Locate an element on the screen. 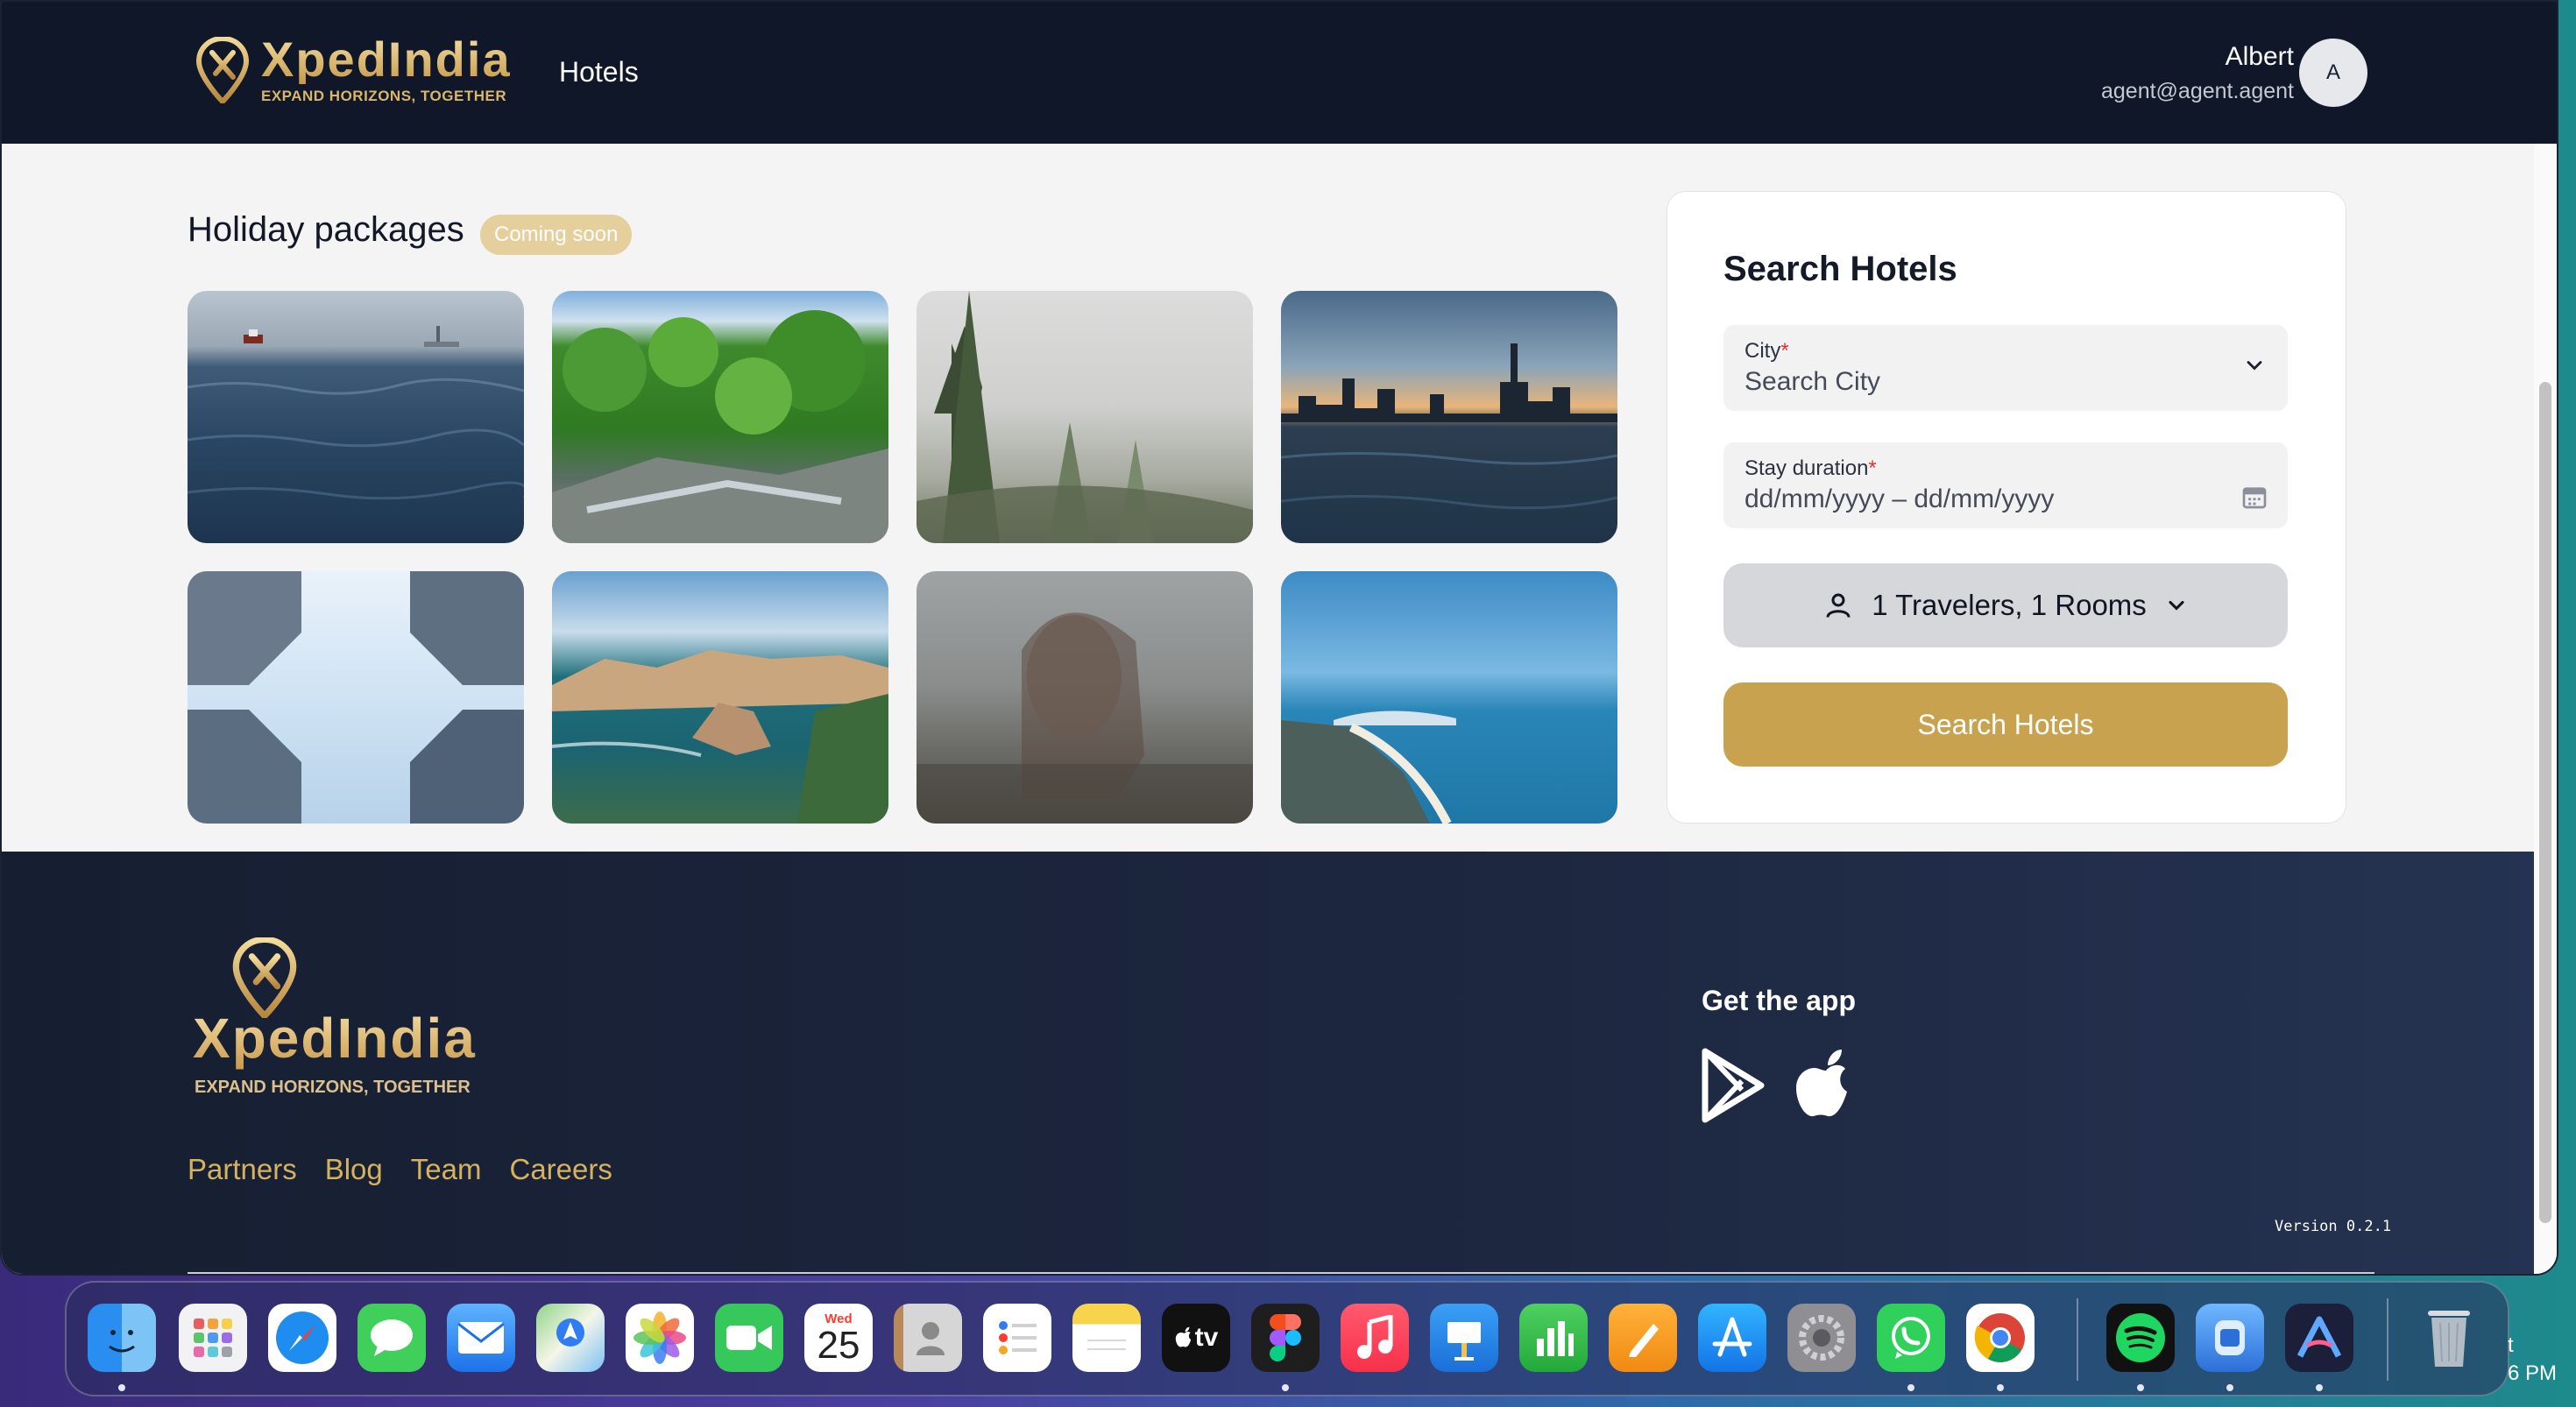 Image resolution: width=2576 pixels, height=1407 pixels. arc-browser-icon is located at coordinates (2319, 1338).